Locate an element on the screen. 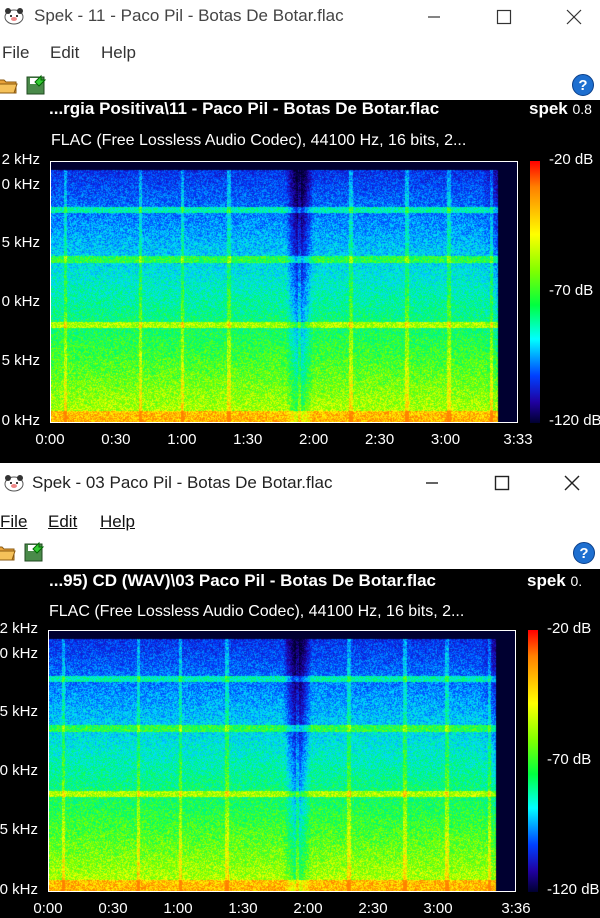 This screenshot has width=600, height=918. menu-file-label: File is located at coordinates (14, 521).